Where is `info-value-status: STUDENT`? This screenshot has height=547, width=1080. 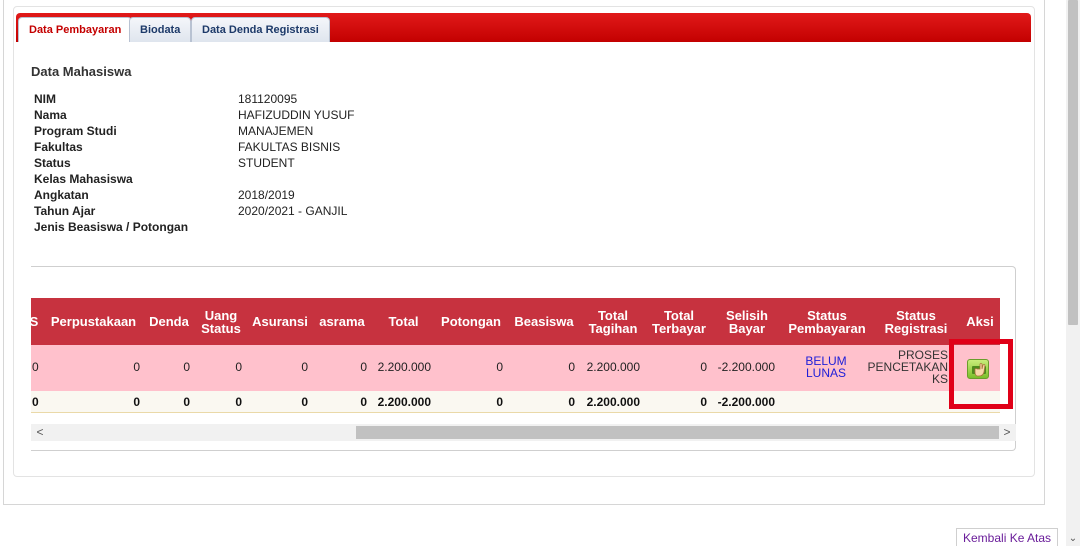 info-value-status: STUDENT is located at coordinates (266, 163).